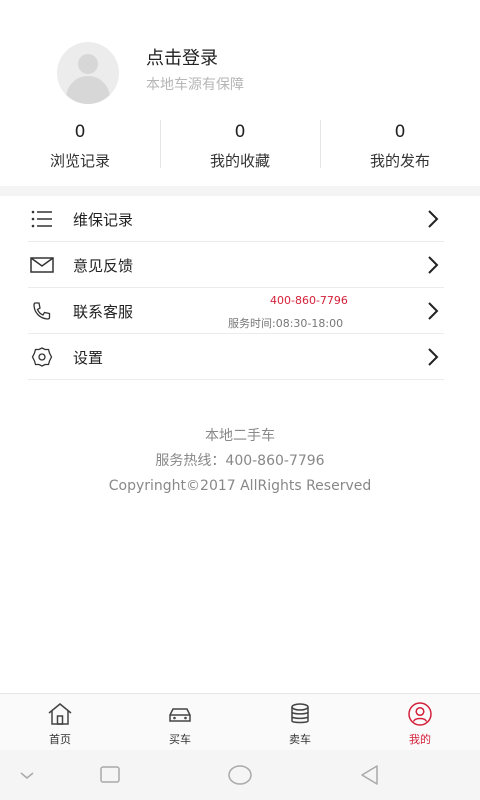 The image size is (480, 800). What do you see at coordinates (103, 220) in the screenshot?
I see `menu-item-label: 维保记录` at bounding box center [103, 220].